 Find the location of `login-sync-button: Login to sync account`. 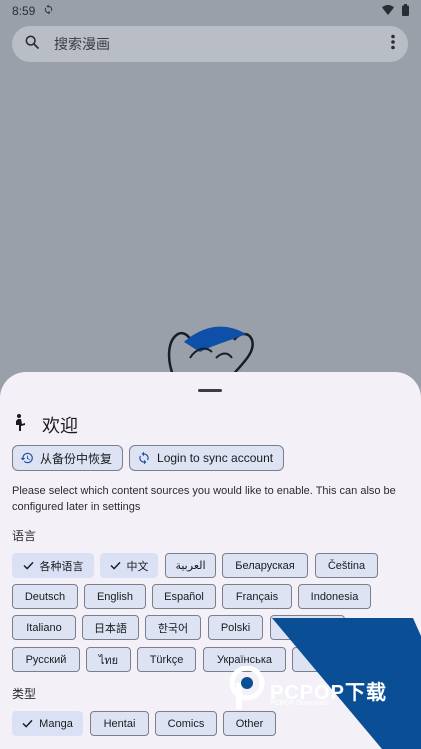

login-sync-button: Login to sync account is located at coordinates (207, 458).